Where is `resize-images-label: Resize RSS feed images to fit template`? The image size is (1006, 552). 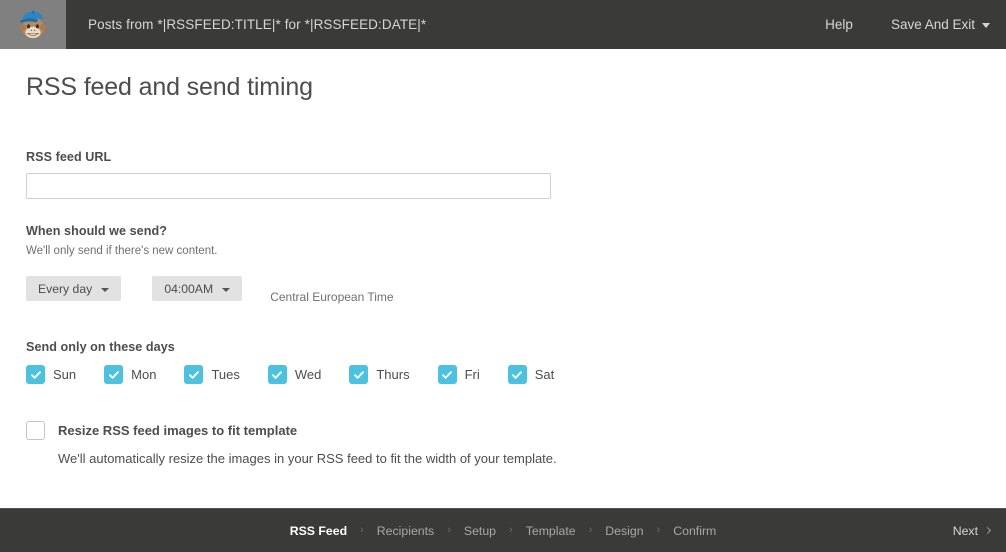
resize-images-label: Resize RSS feed images to fit template is located at coordinates (178, 430).